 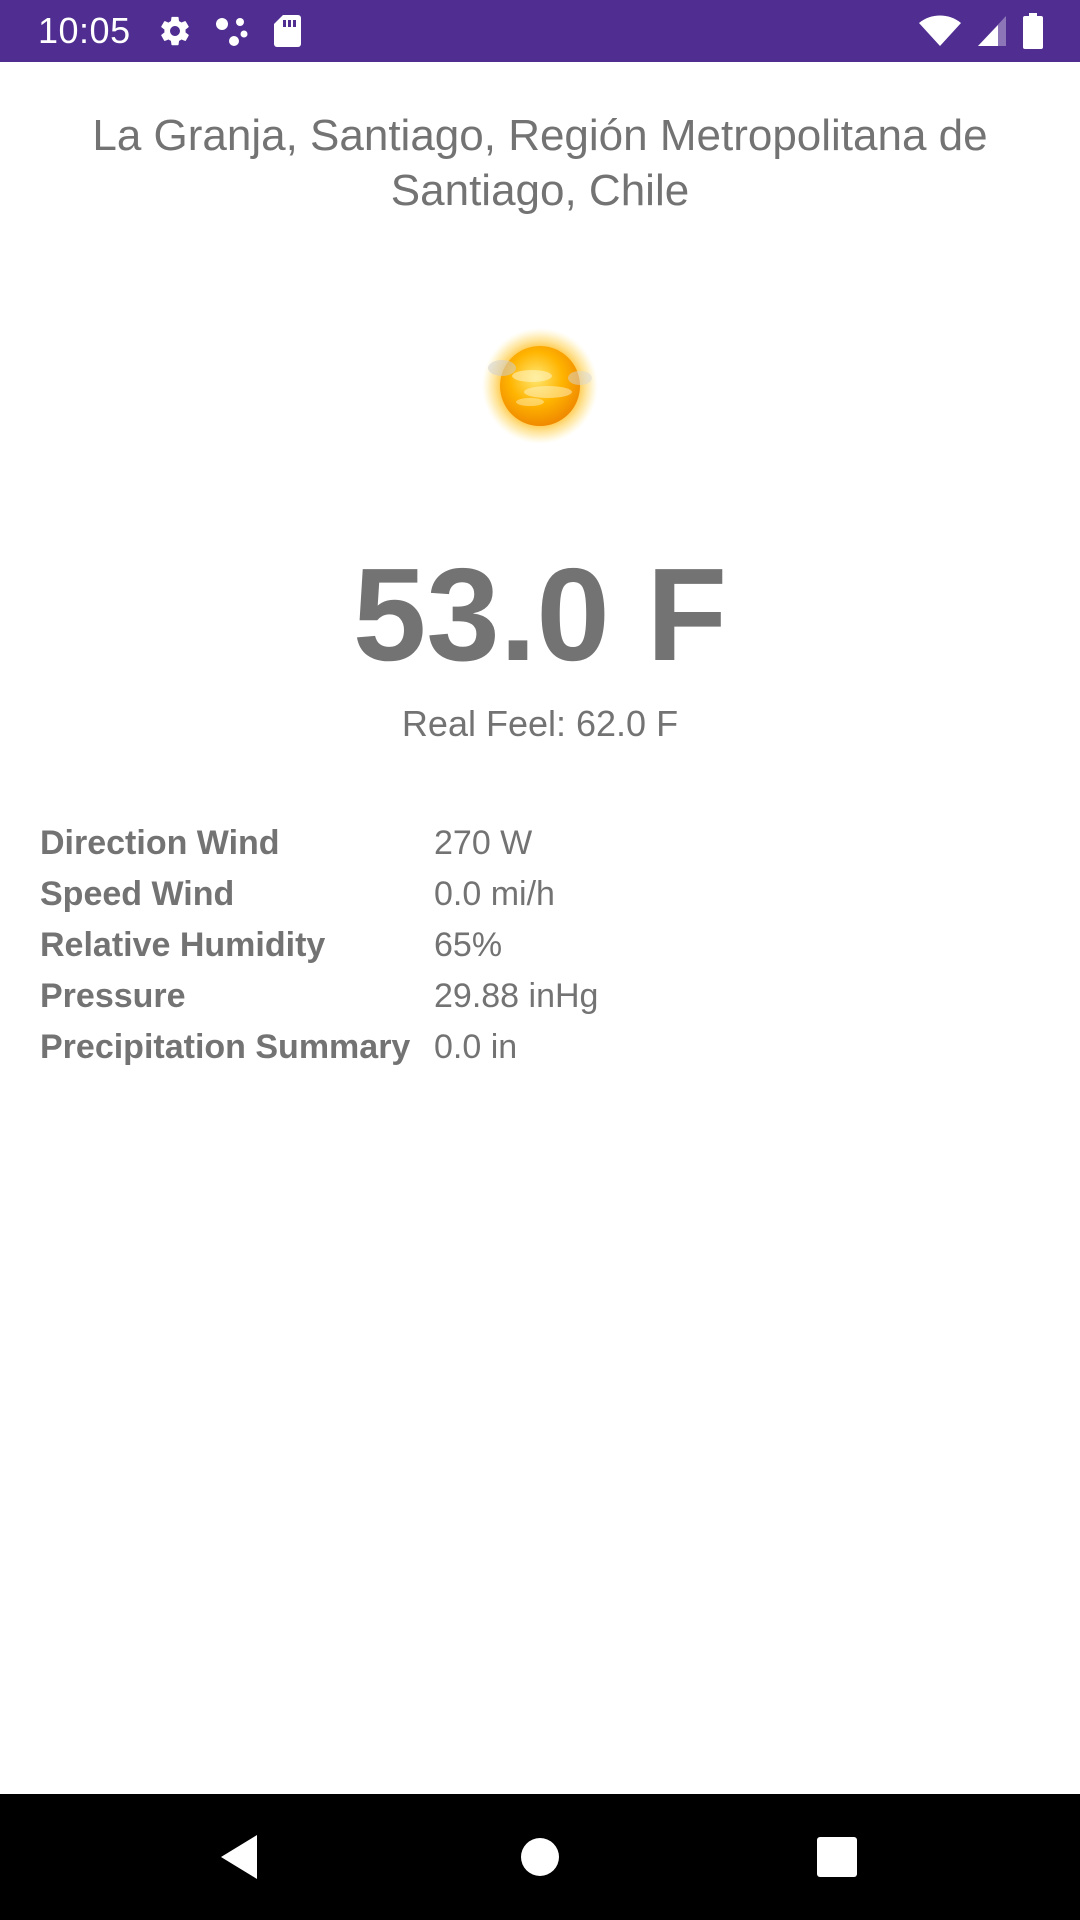 What do you see at coordinates (483, 843) in the screenshot?
I see `detail-value: 270 W` at bounding box center [483, 843].